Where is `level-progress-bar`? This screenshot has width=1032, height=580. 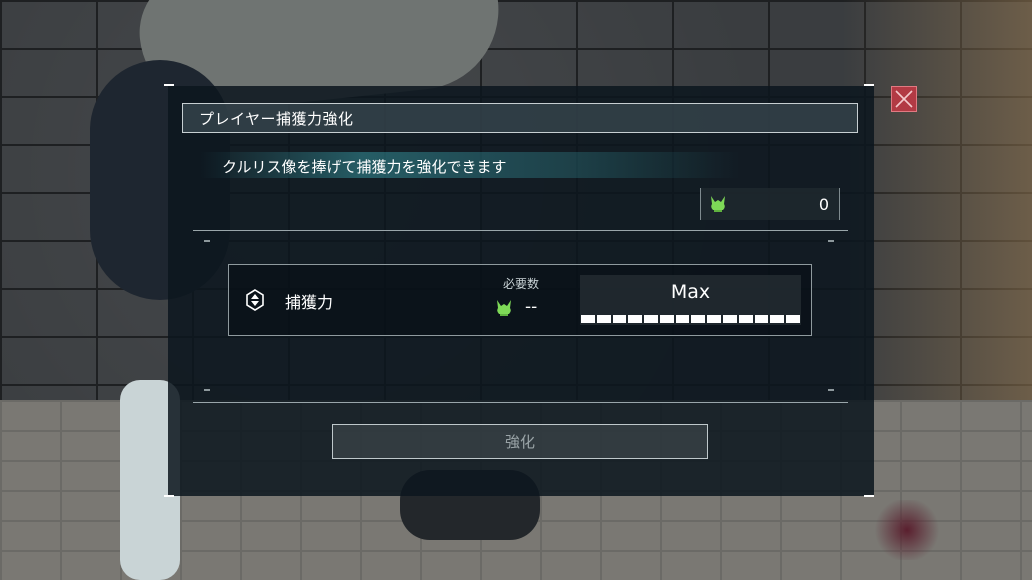 level-progress-bar is located at coordinates (690, 319).